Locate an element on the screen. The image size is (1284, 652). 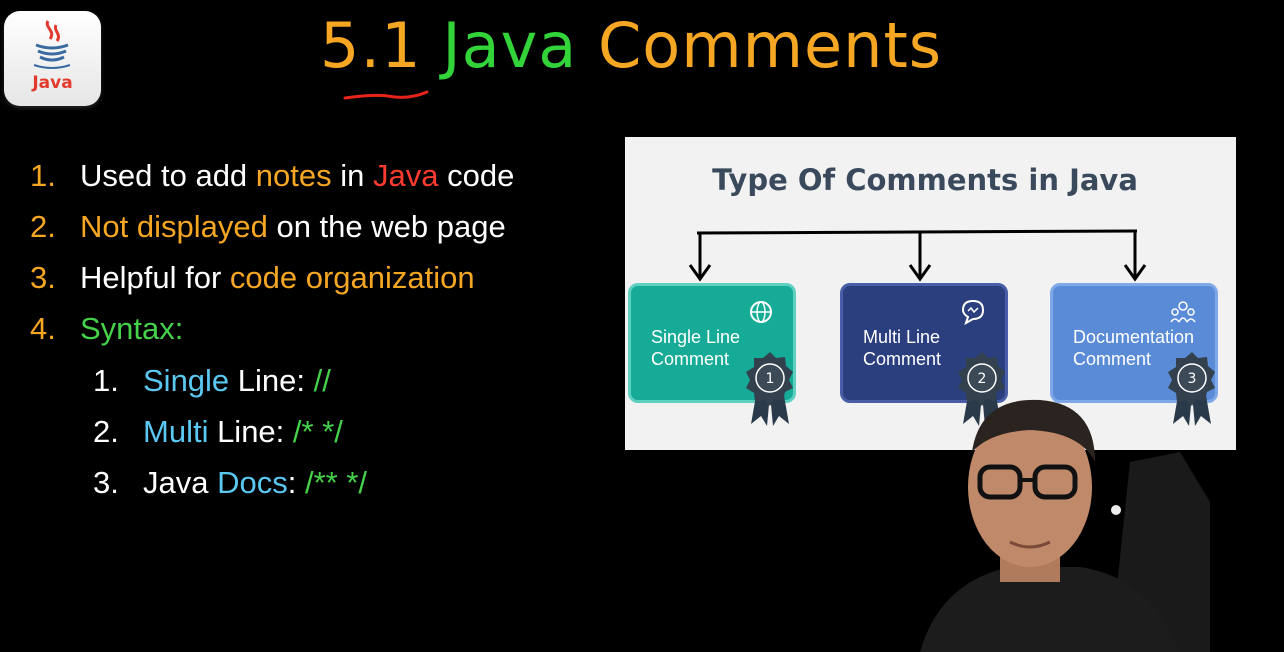
list-text: : is located at coordinates (296, 482).